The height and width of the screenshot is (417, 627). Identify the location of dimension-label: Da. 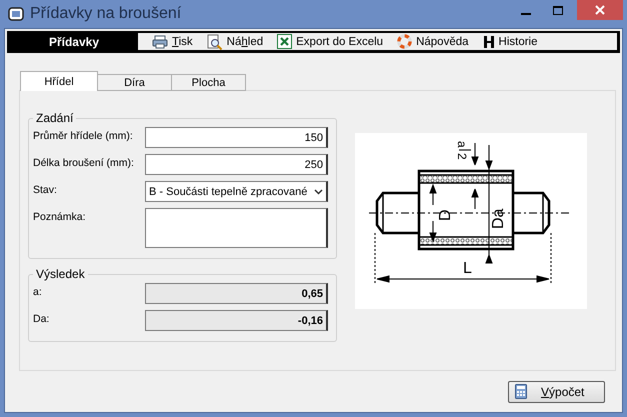
(498, 218).